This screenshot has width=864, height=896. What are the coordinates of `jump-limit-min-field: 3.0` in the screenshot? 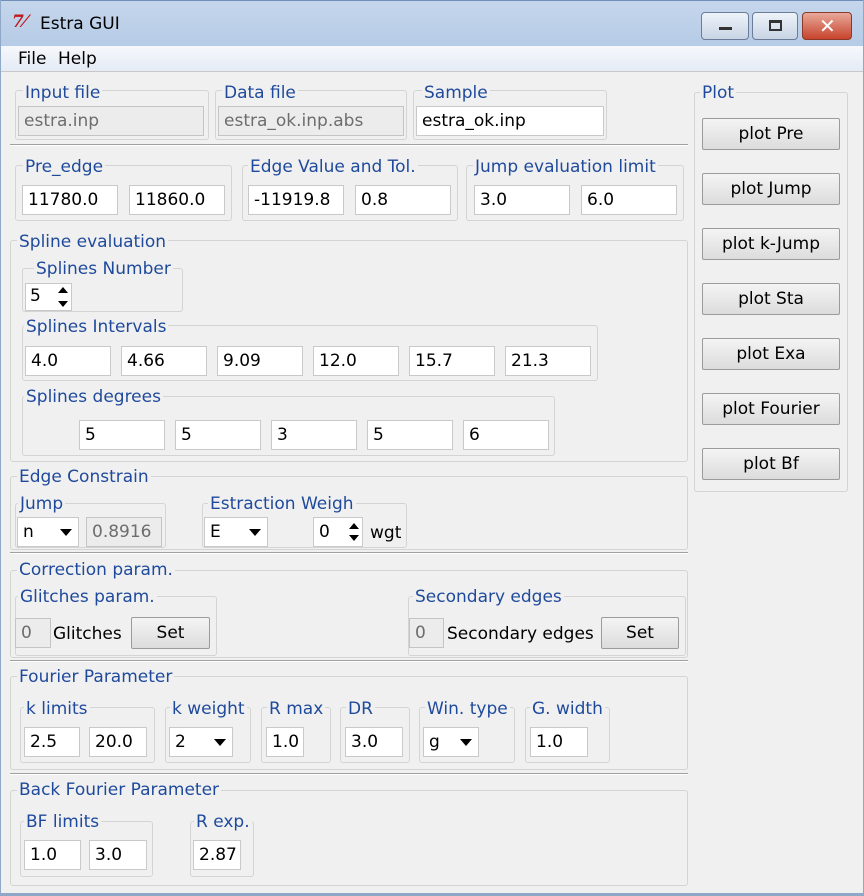 It's located at (522, 200).